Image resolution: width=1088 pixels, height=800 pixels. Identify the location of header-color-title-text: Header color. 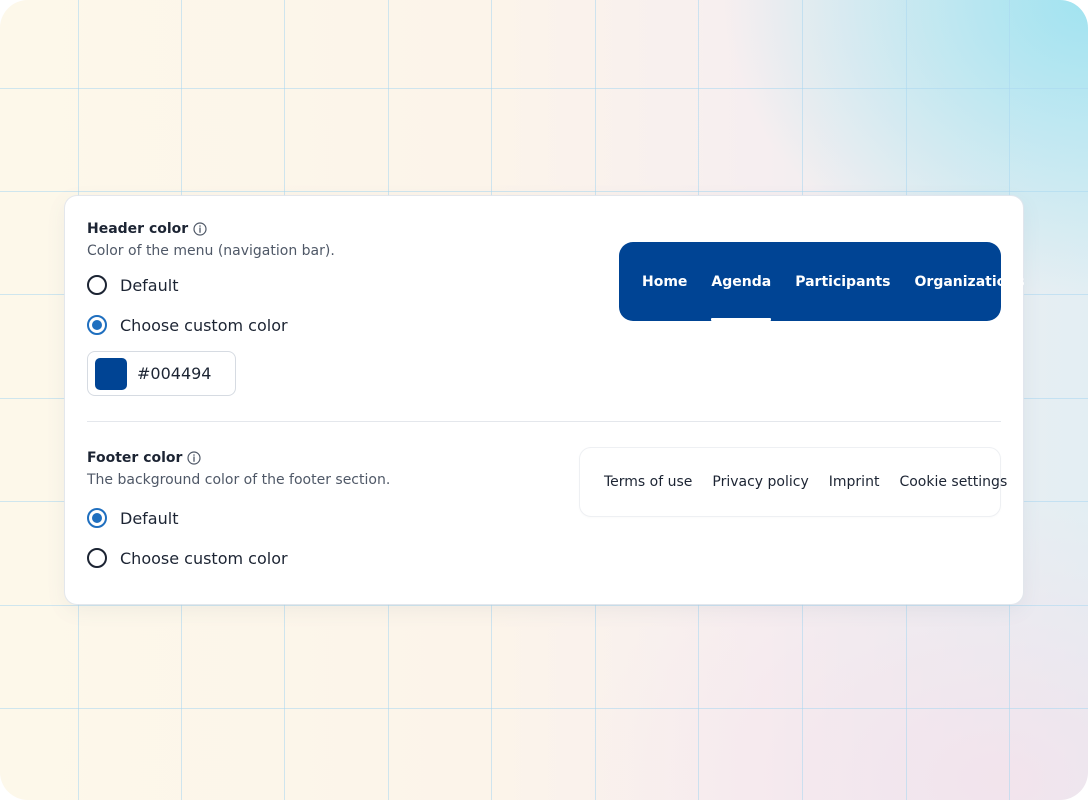
(138, 229).